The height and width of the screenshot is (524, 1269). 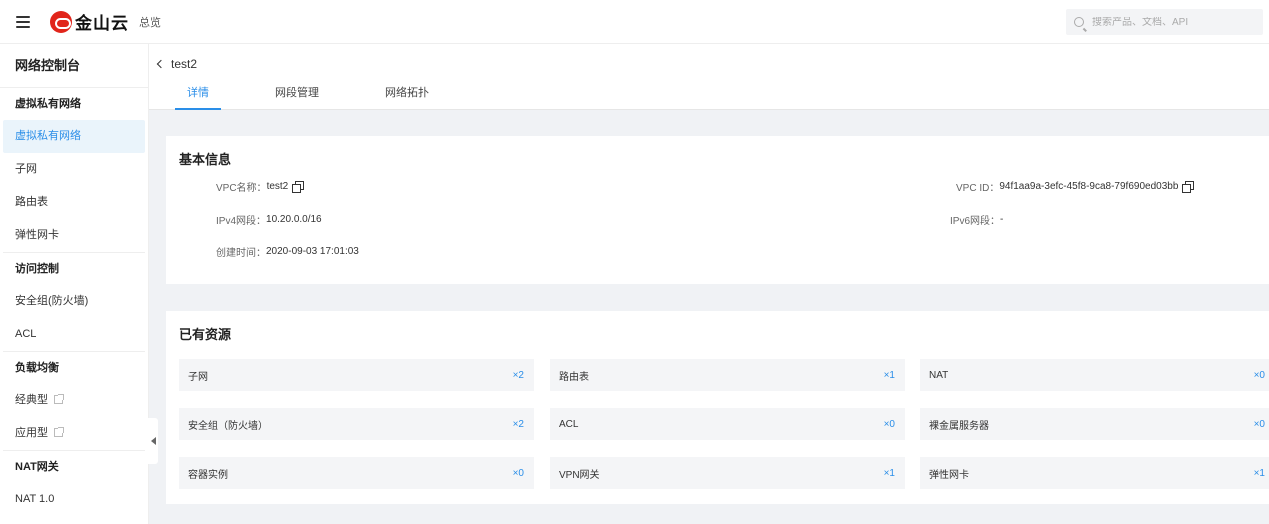 I want to click on vpc-id-value: 94f1aa9a-3efc-45f8-9ca8-79f690ed03bb, so click(x=1089, y=186).